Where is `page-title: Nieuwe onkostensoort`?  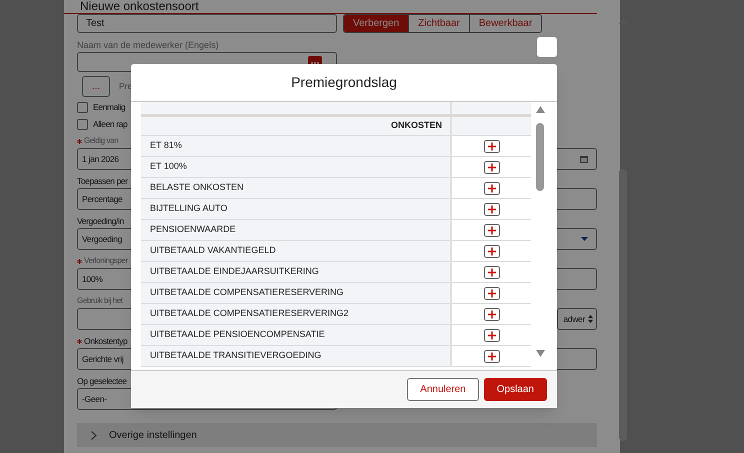 page-title: Nieuwe onkostensoort is located at coordinates (139, 6).